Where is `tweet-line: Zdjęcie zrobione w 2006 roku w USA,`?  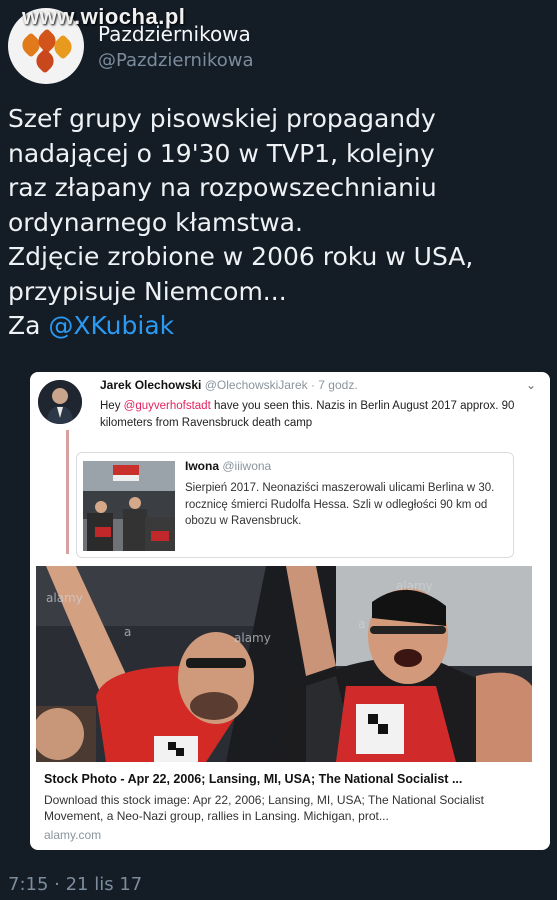
tweet-line: Zdjęcie zrobione w 2006 roku w USA, is located at coordinates (241, 256).